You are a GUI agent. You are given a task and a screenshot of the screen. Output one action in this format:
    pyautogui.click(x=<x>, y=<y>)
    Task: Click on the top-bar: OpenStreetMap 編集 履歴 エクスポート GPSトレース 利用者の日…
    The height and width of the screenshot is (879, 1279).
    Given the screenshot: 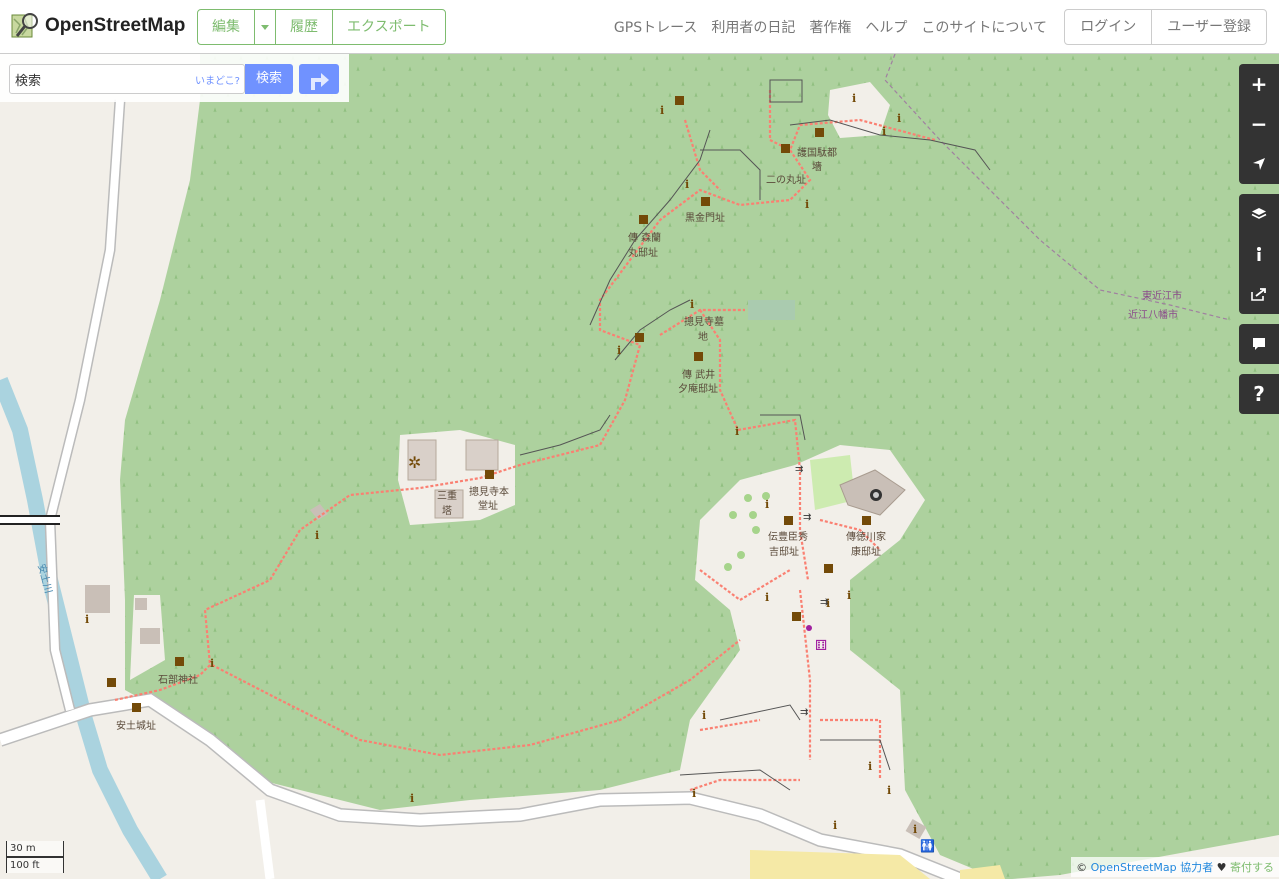 What is the action you would take?
    pyautogui.click(x=639, y=27)
    